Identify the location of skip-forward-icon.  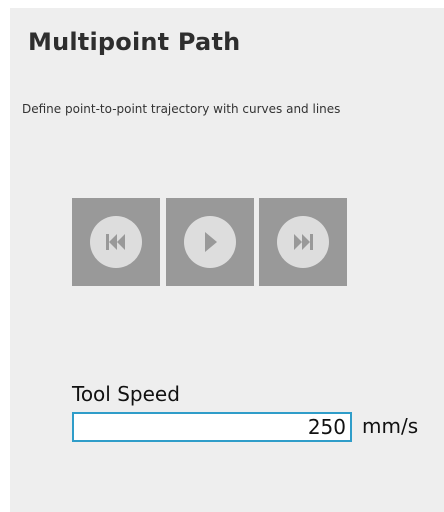
(303, 242).